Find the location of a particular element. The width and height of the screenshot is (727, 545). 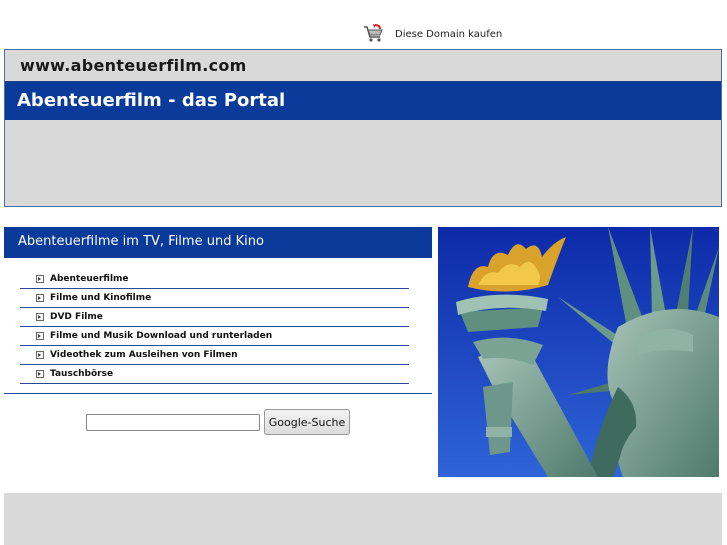

google-search-button: Google-Suche is located at coordinates (307, 422).